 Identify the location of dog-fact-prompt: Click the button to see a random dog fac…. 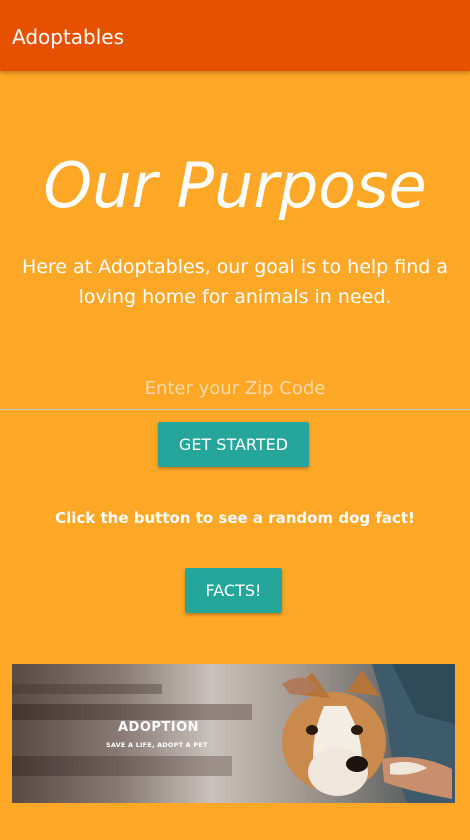
(235, 518).